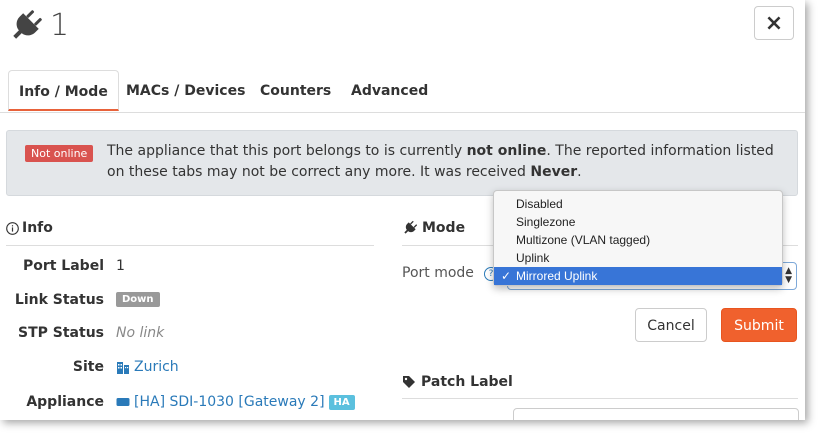  Describe the element at coordinates (65, 402) in the screenshot. I see `appliance-label: Appliance` at that location.